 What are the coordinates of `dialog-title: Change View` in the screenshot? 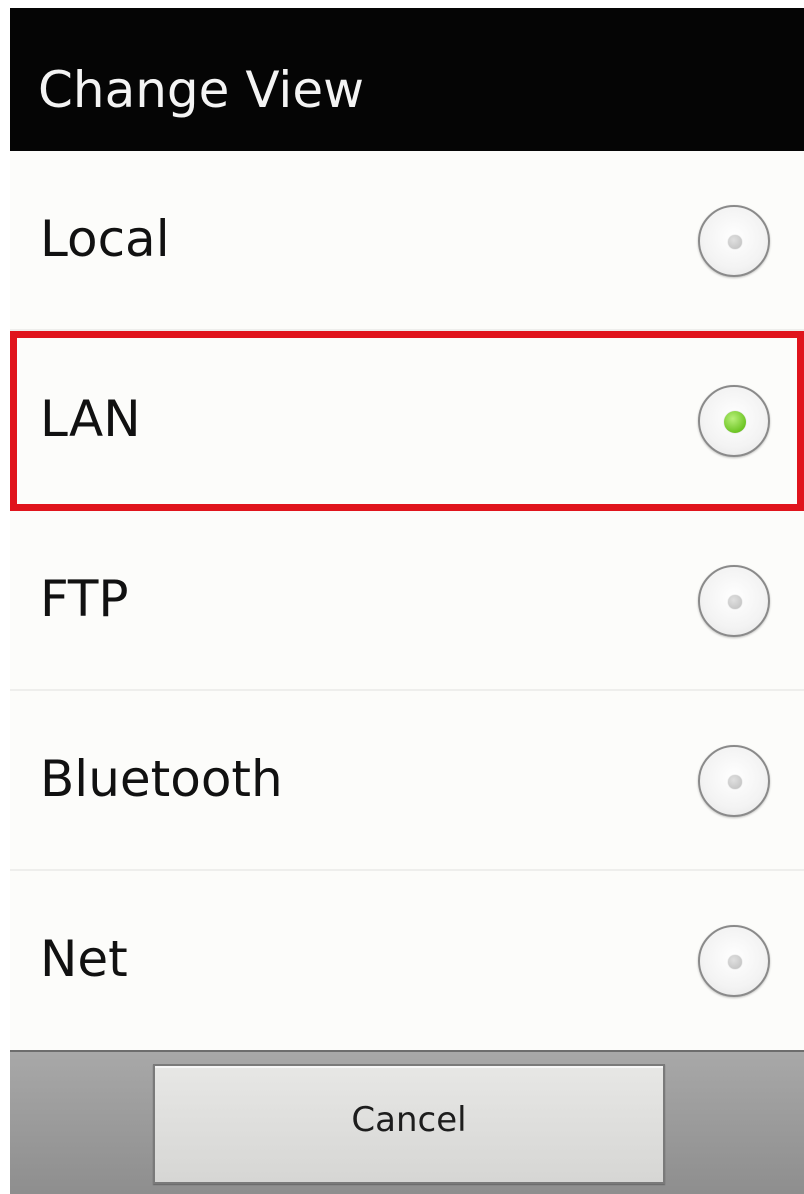 It's located at (201, 90).